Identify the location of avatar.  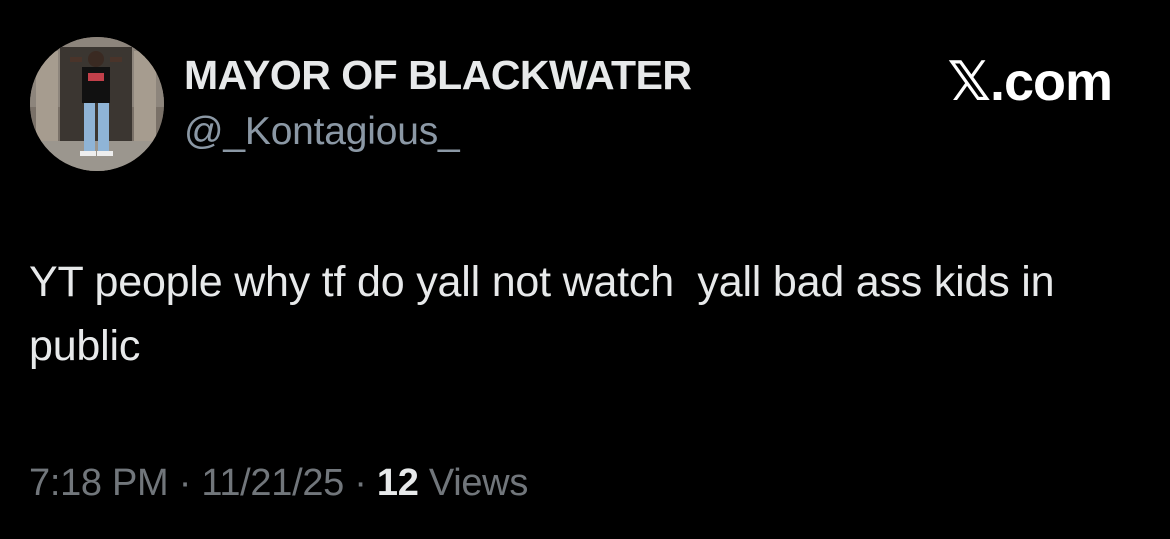
(97, 104).